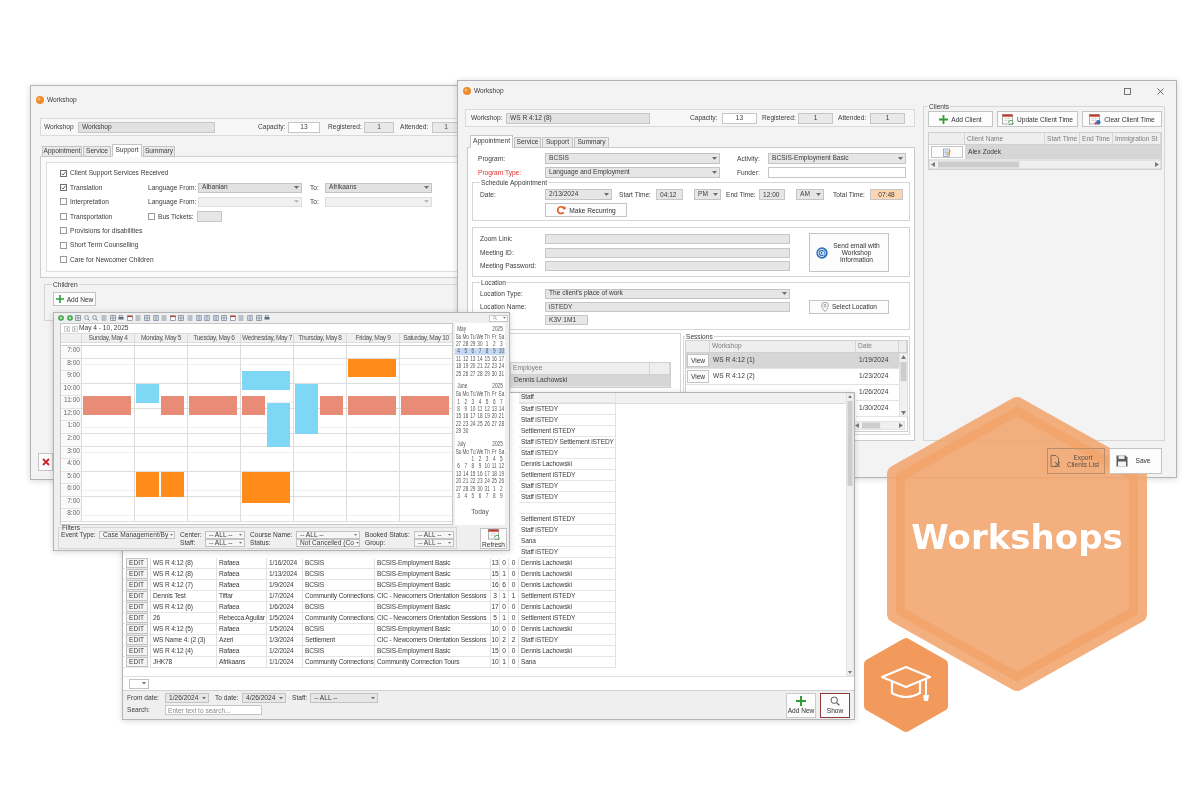 The image size is (1200, 800). What do you see at coordinates (824, 306) in the screenshot?
I see `location-pin-icon` at bounding box center [824, 306].